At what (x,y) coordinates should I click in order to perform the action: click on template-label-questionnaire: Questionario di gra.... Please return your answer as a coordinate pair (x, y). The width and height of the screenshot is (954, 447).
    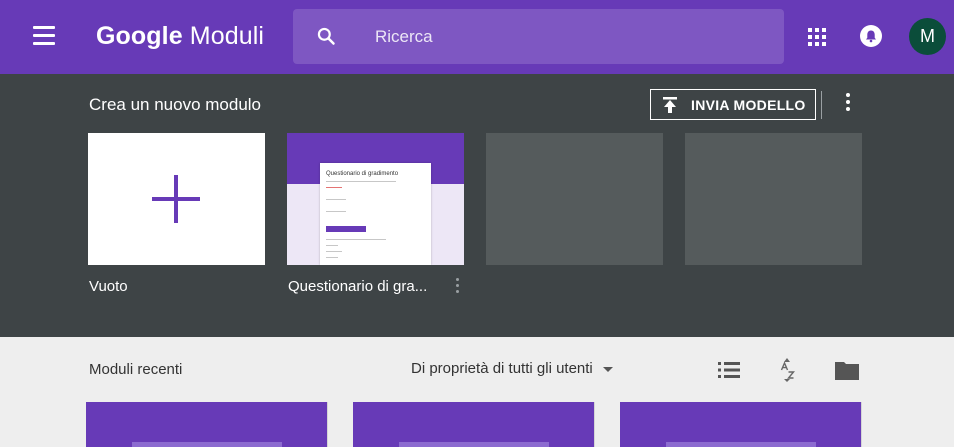
    Looking at the image, I should click on (358, 286).